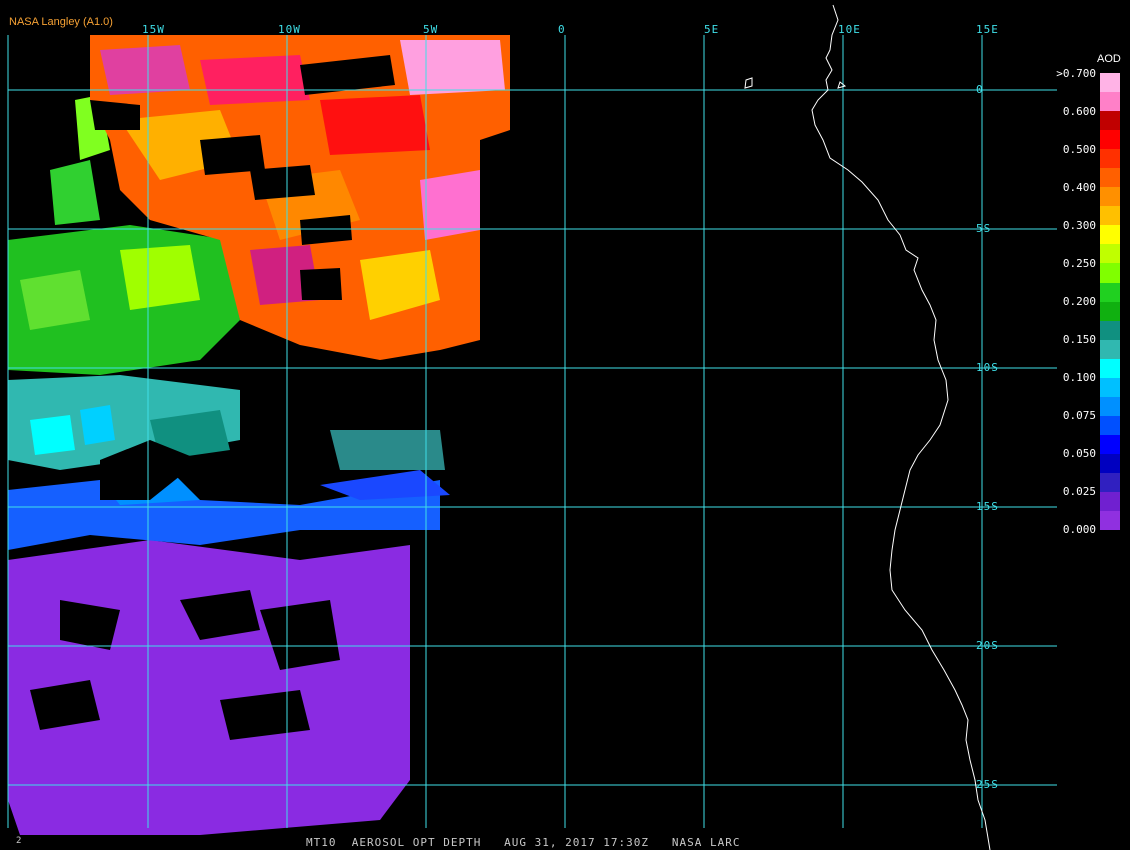 The image size is (1130, 850). I want to click on legend-tick: 0.050, so click(1079, 453).